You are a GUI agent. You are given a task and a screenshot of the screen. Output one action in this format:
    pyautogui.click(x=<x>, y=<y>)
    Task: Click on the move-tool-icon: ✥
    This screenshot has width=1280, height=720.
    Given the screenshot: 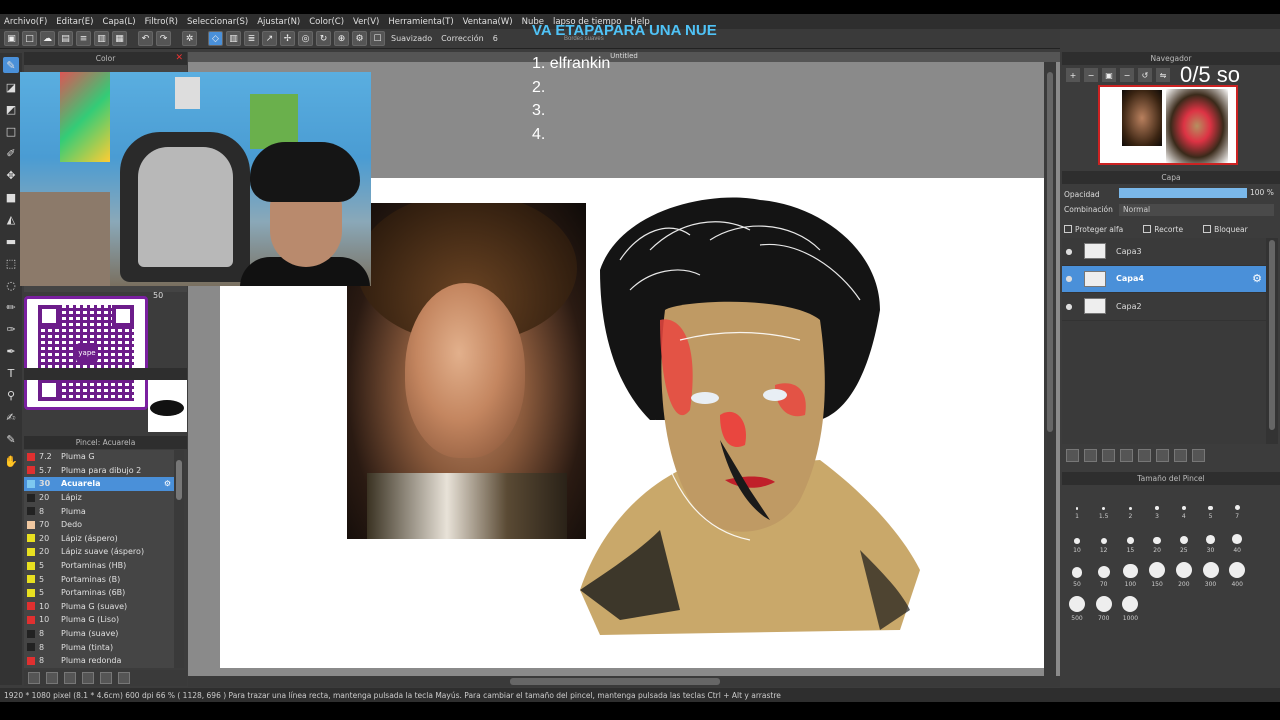 What is the action you would take?
    pyautogui.click(x=11, y=175)
    